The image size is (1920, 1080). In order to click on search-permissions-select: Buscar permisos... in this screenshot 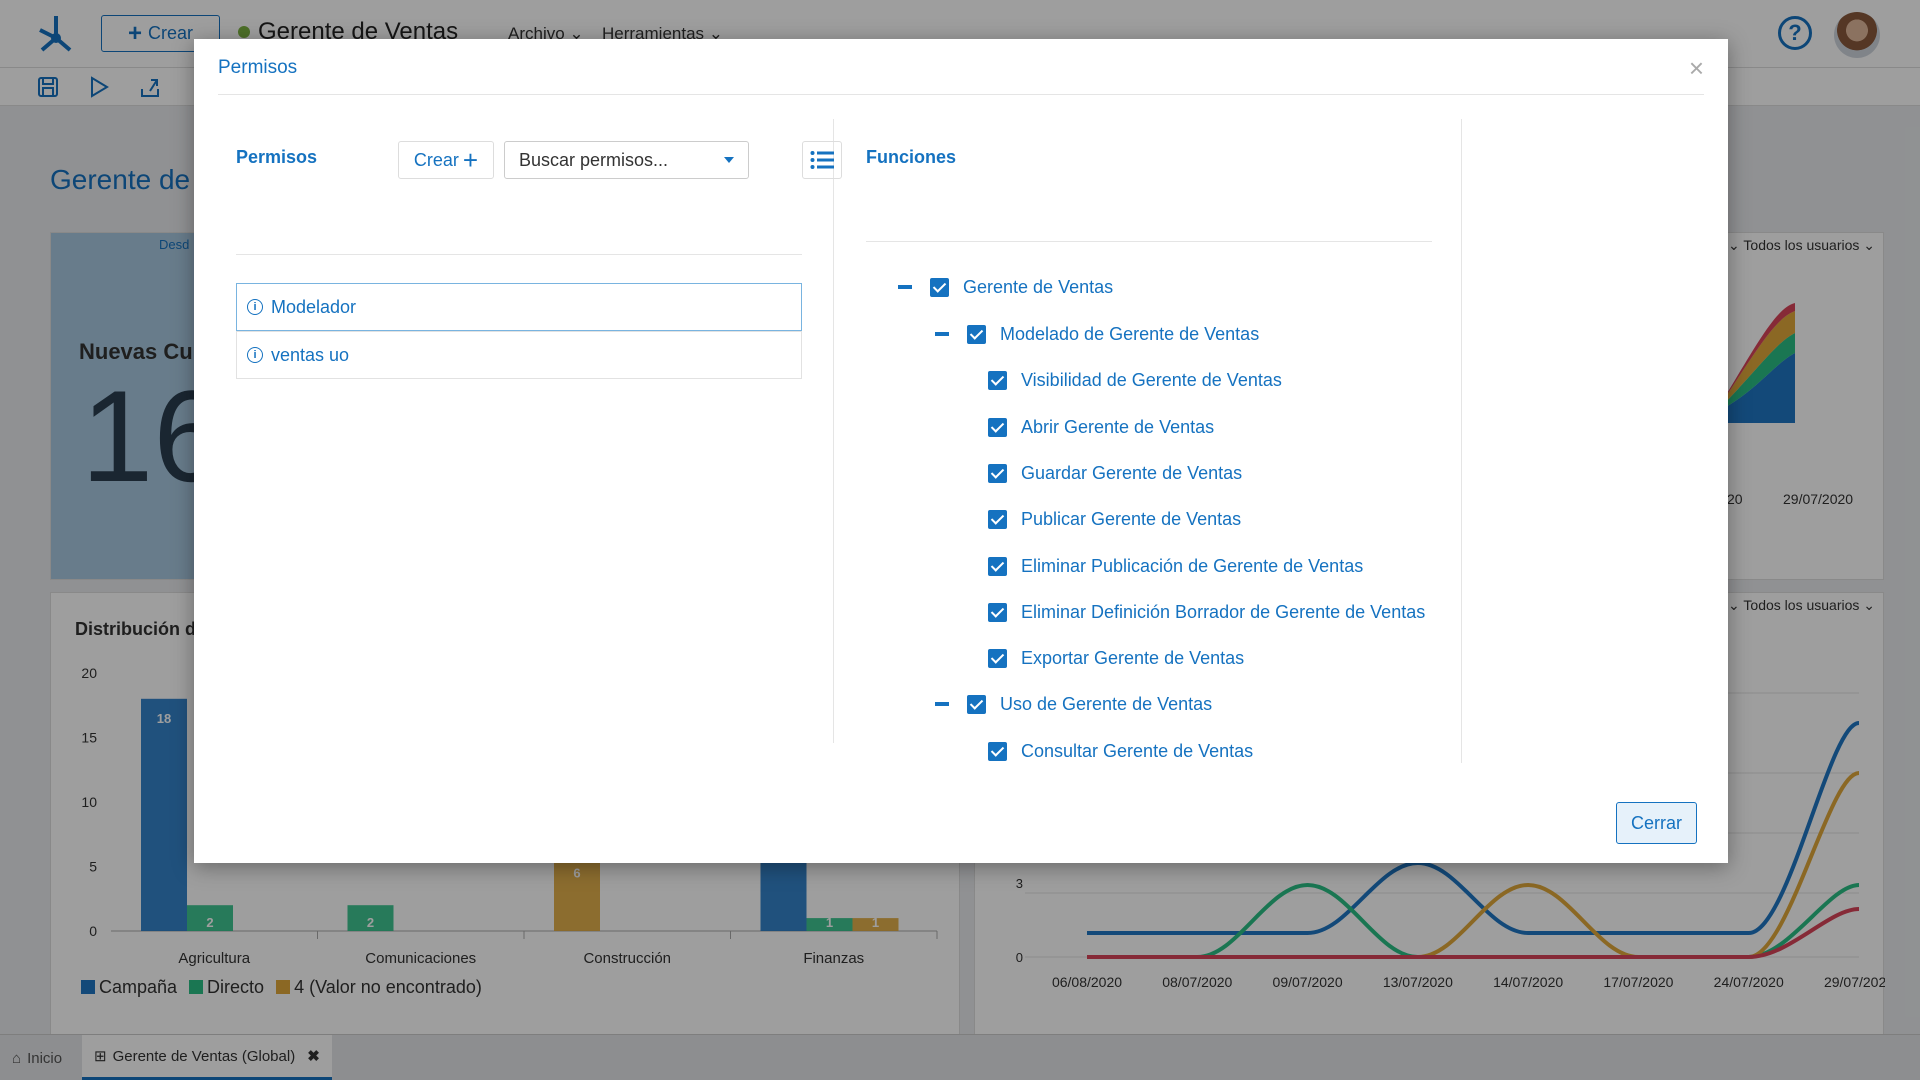, I will do `click(626, 160)`.